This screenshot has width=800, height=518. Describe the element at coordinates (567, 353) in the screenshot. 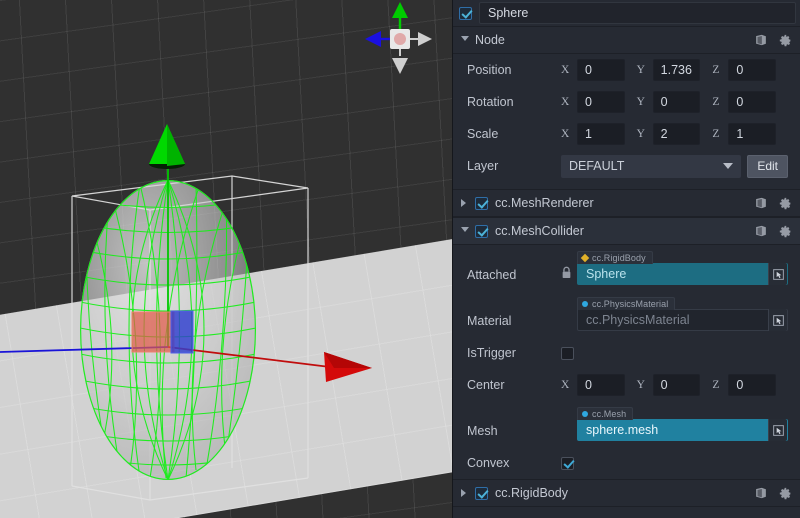

I see `is-trigger-checkbox` at that location.